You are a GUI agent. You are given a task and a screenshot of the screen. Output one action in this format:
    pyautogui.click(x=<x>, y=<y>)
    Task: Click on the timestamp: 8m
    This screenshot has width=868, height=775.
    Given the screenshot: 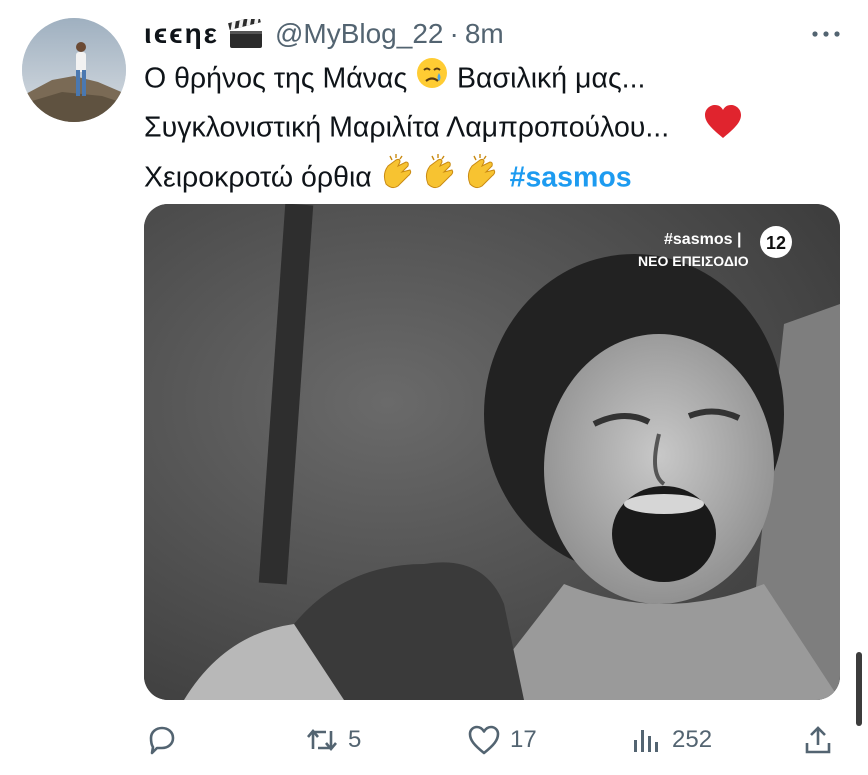 What is the action you would take?
    pyautogui.click(x=484, y=34)
    